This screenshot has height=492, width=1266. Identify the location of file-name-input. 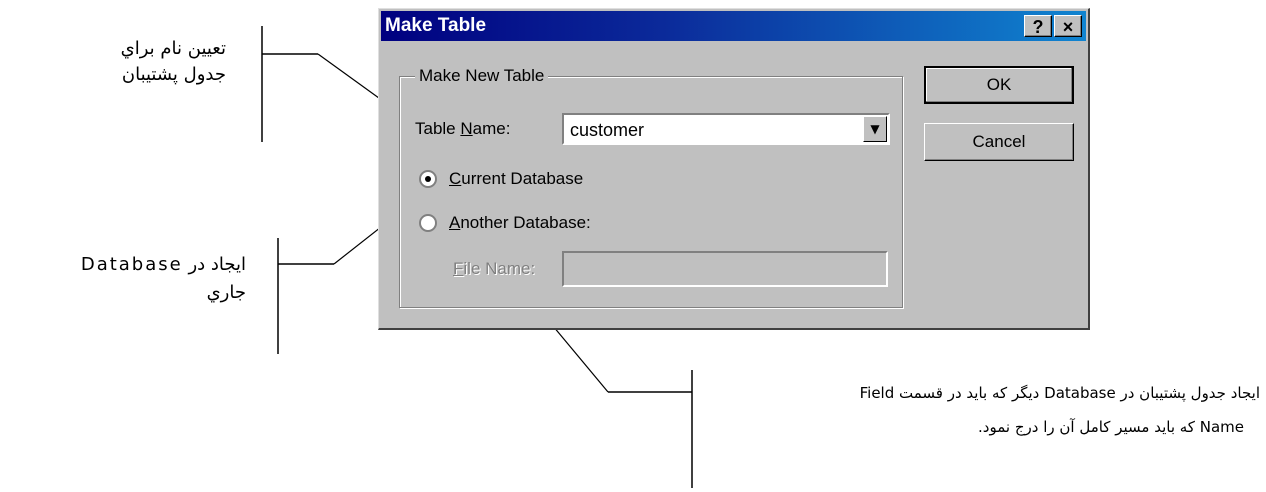
(725, 269).